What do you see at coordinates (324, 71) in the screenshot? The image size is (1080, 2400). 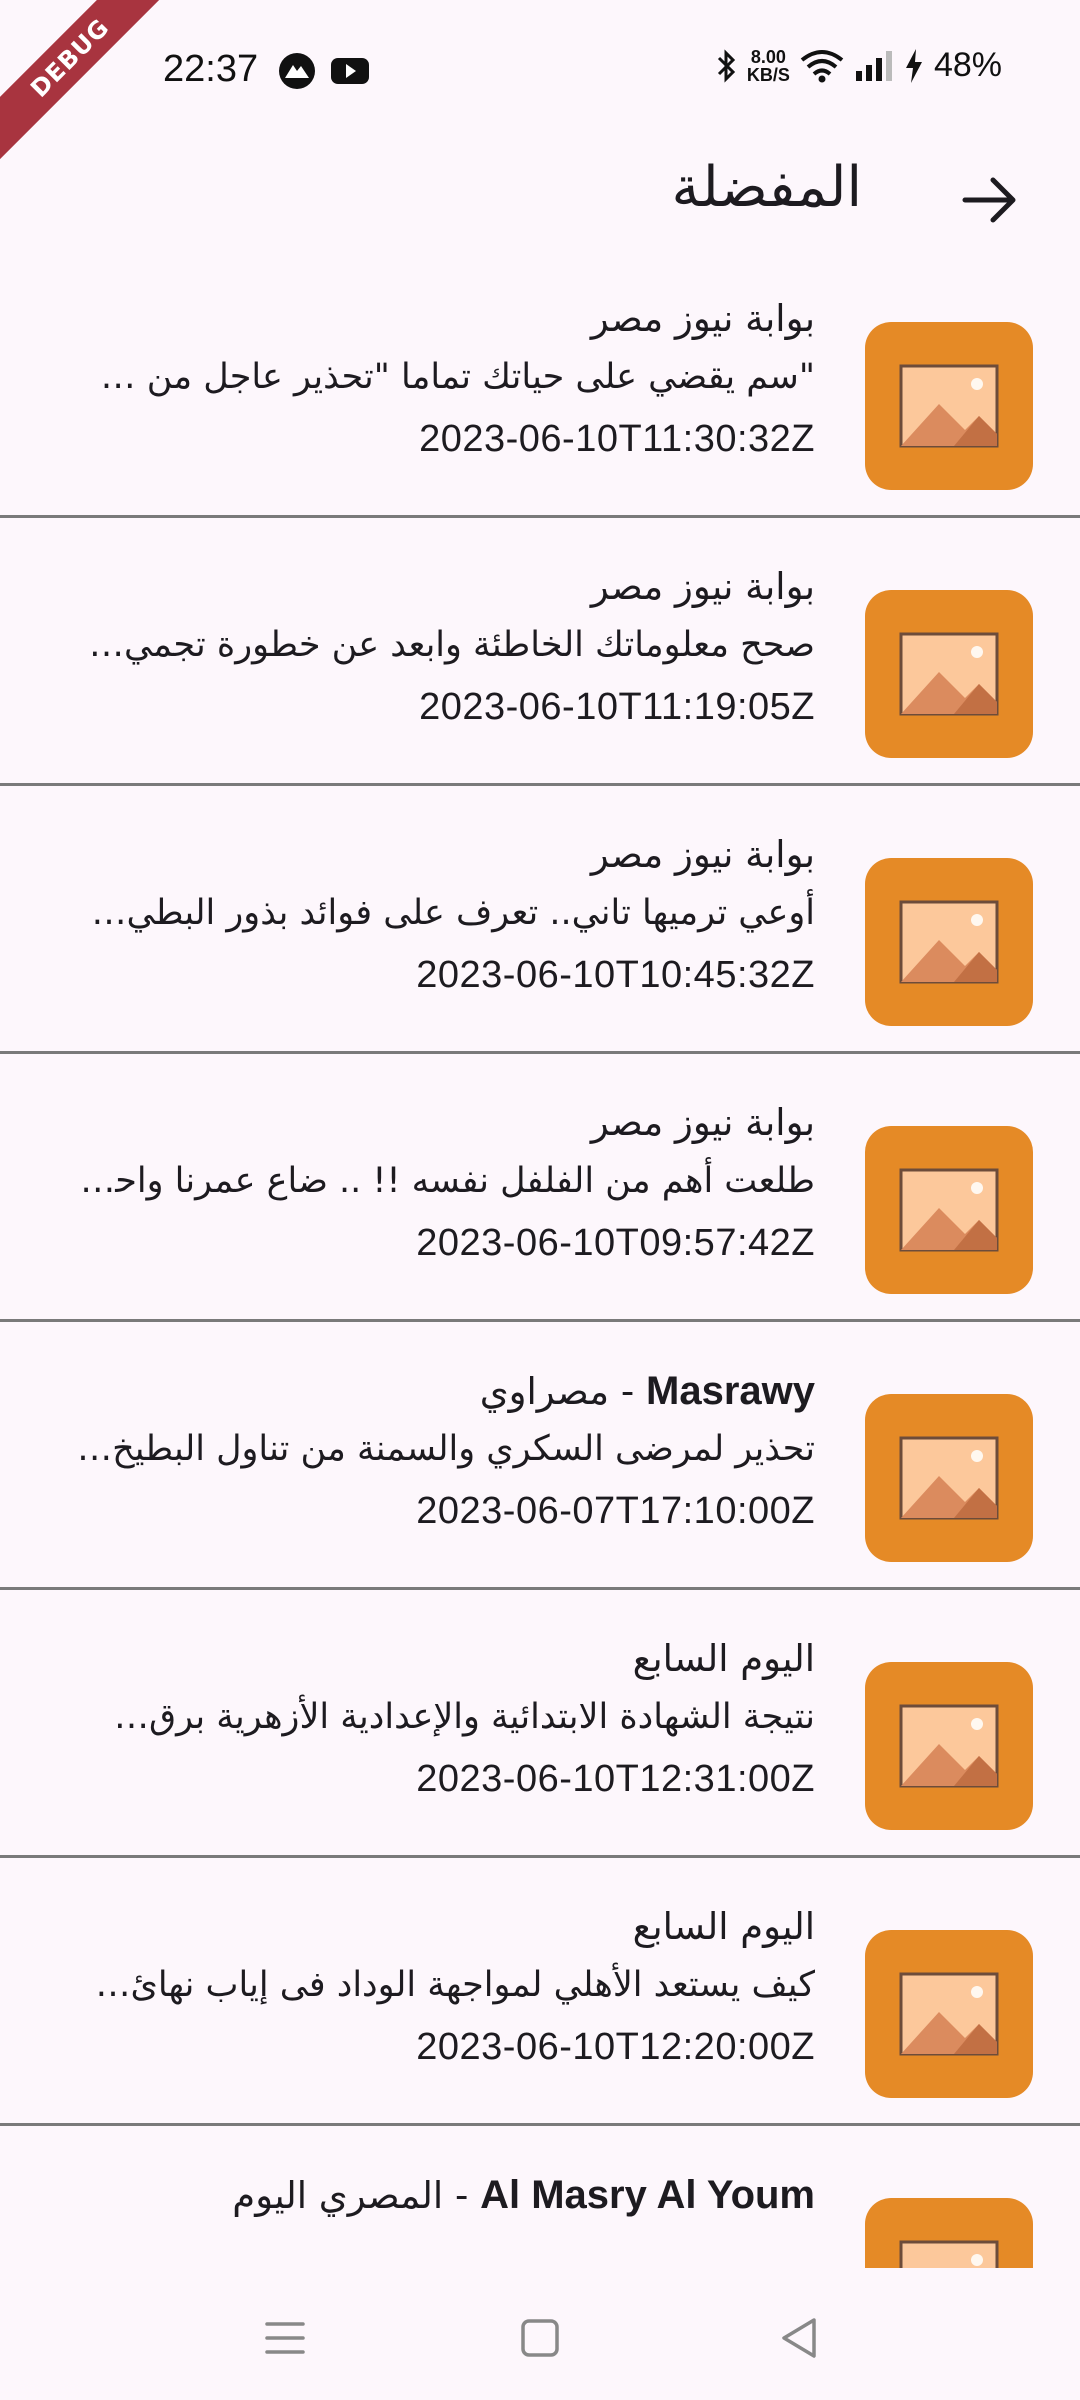 I see `notification-icons` at bounding box center [324, 71].